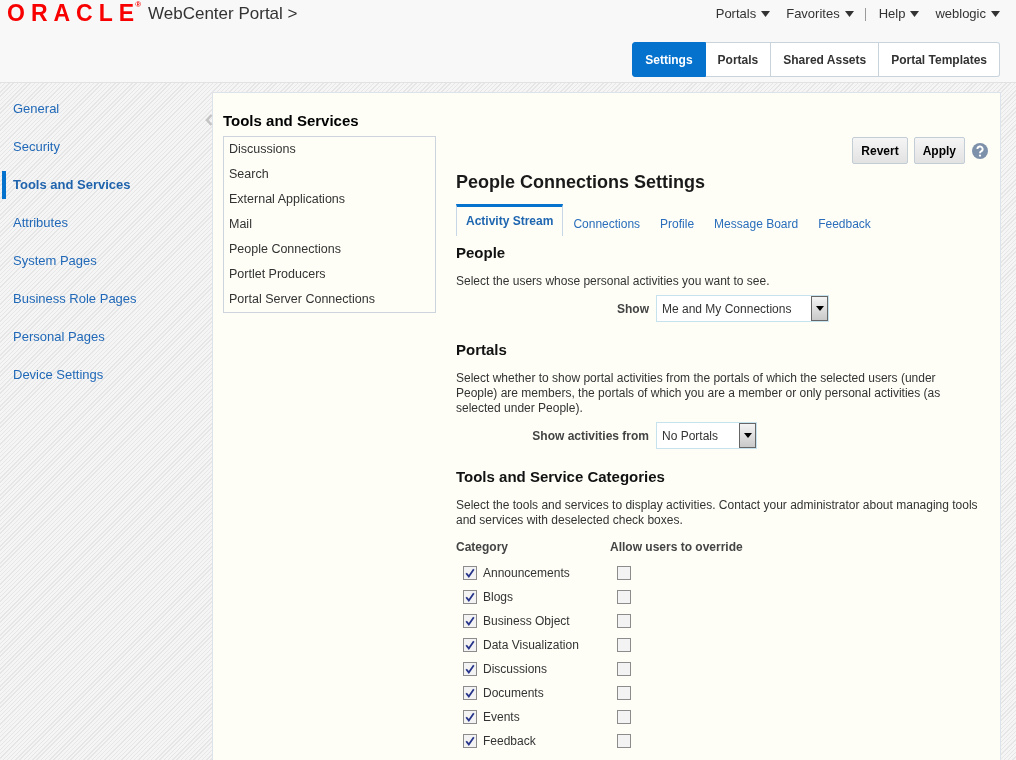  Describe the element at coordinates (498, 597) in the screenshot. I see `category-label: Blogs` at that location.